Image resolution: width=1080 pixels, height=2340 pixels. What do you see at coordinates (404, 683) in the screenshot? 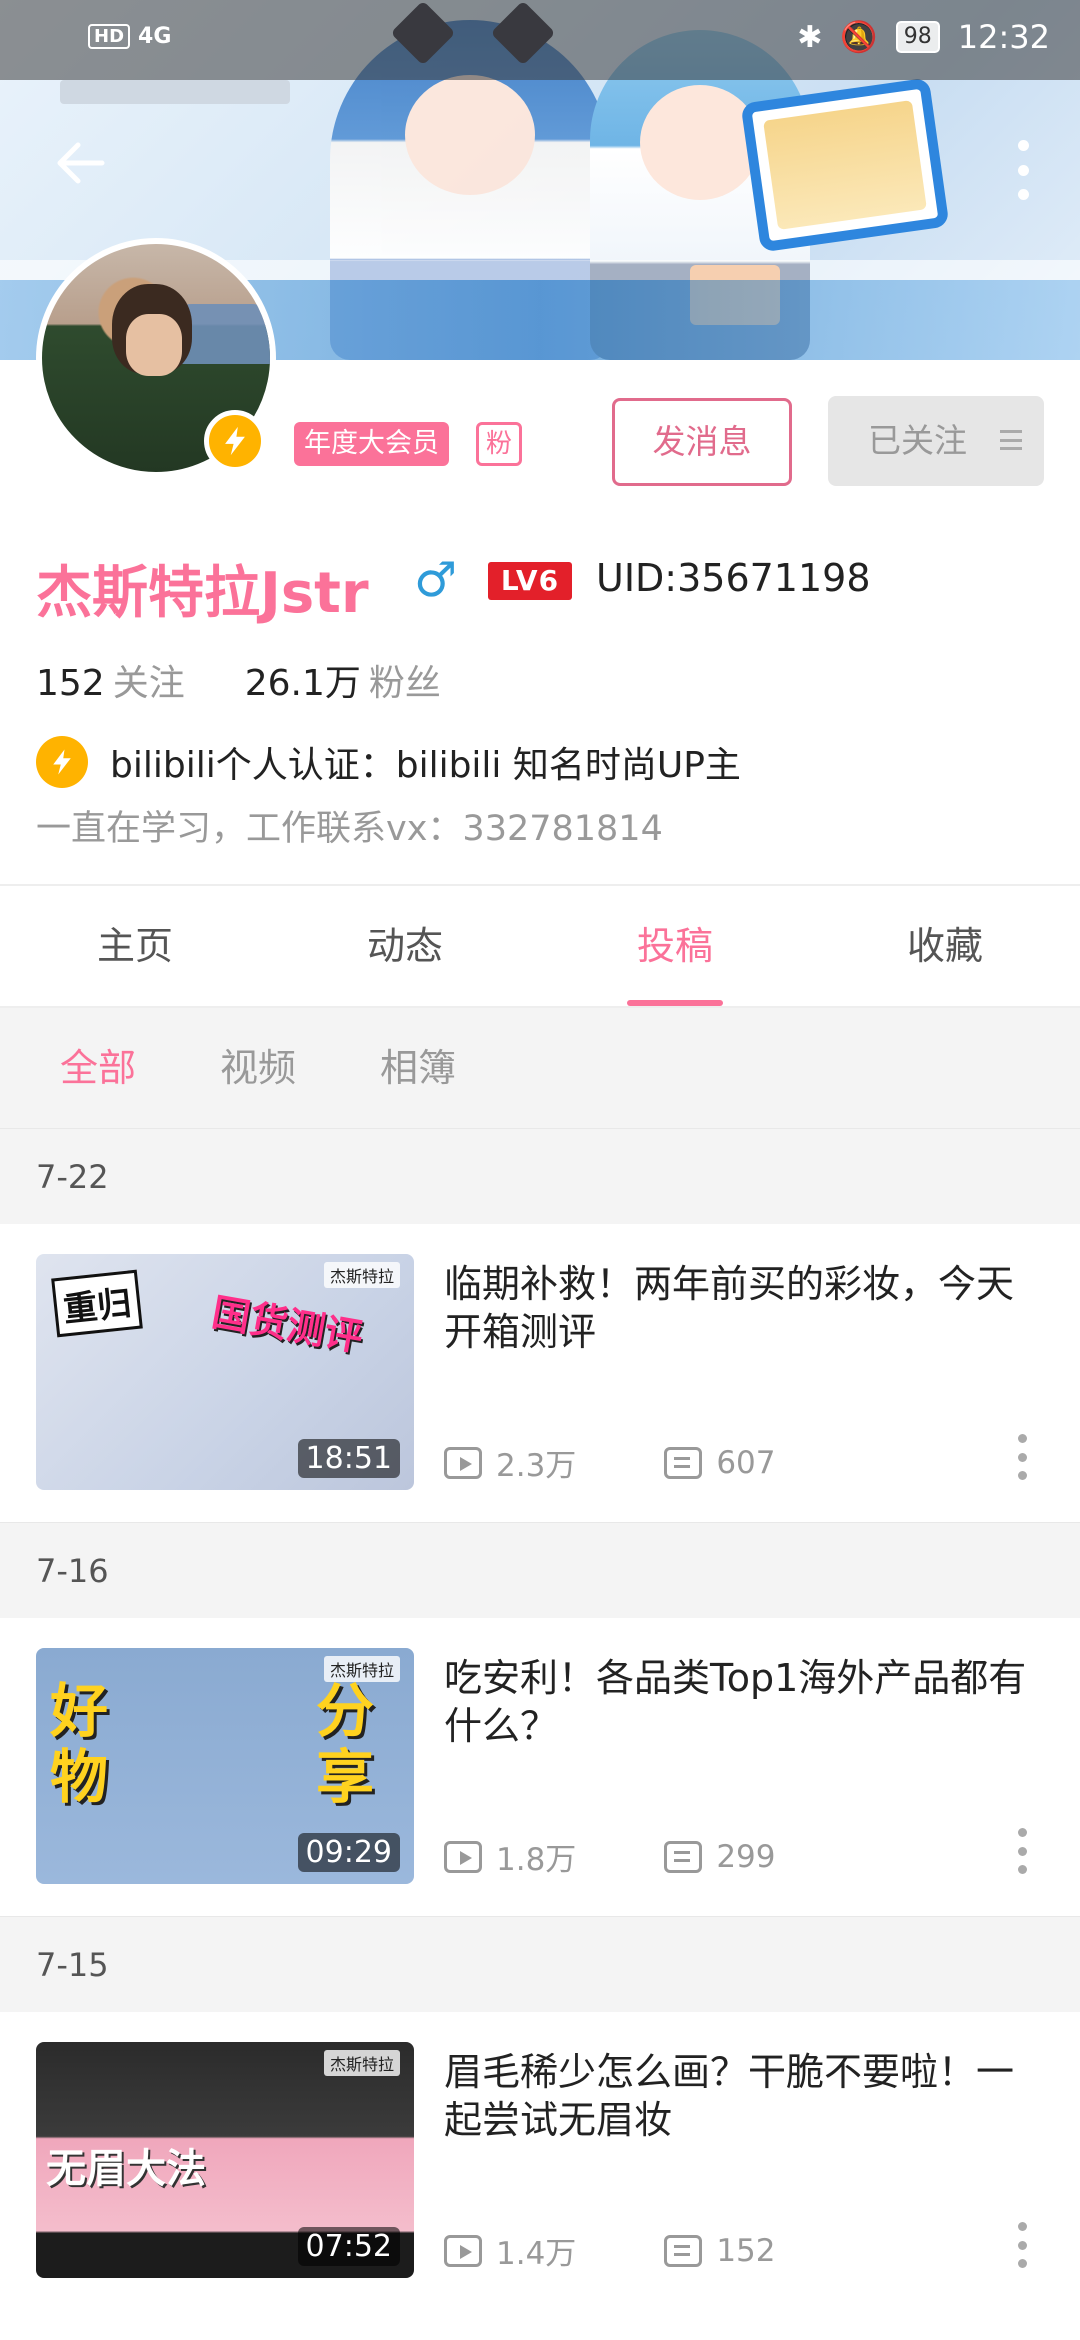
I see `fans-label: 粉丝` at bounding box center [404, 683].